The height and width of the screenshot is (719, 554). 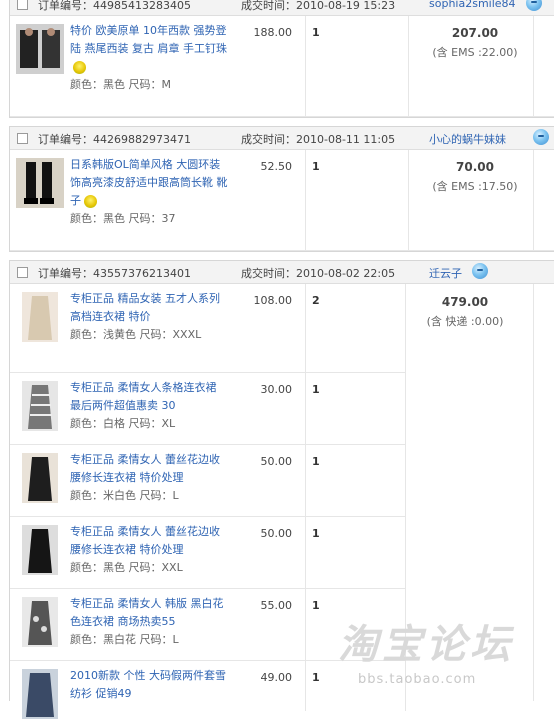 I want to click on product-attributes: 颜色：黑色 尺码：37, so click(x=123, y=218).